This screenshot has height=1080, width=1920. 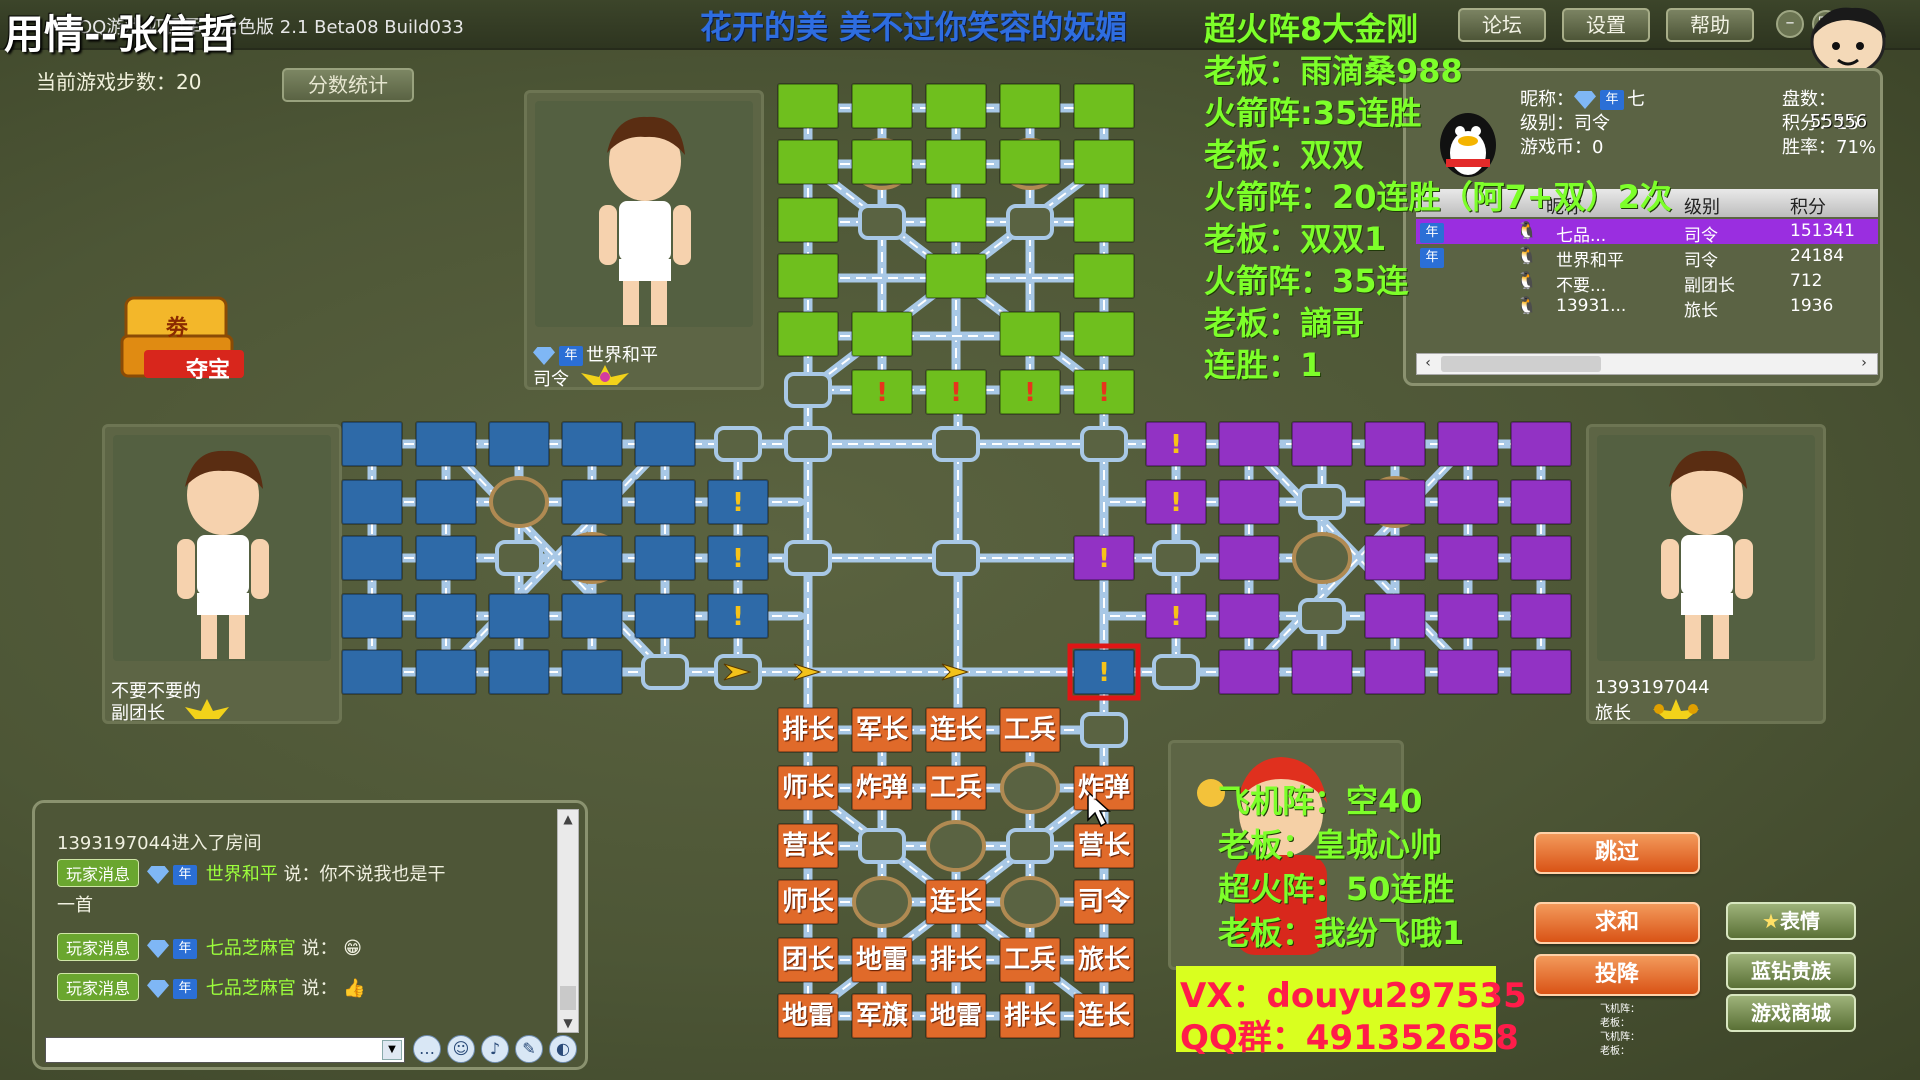 I want to click on level-label: 级别：司令, so click(x=1565, y=123).